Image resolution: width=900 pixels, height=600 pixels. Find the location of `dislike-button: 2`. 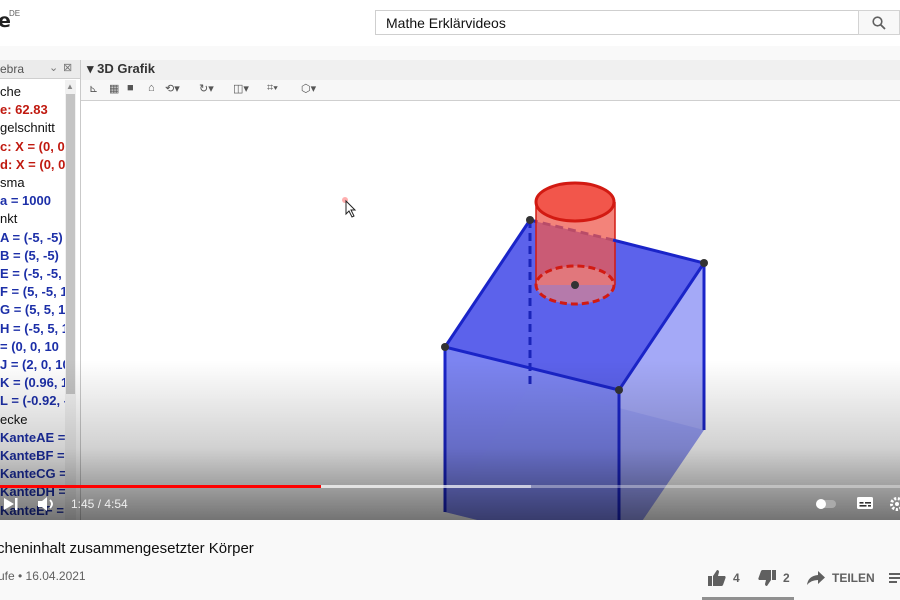

dislike-button: 2 is located at coordinates (773, 578).